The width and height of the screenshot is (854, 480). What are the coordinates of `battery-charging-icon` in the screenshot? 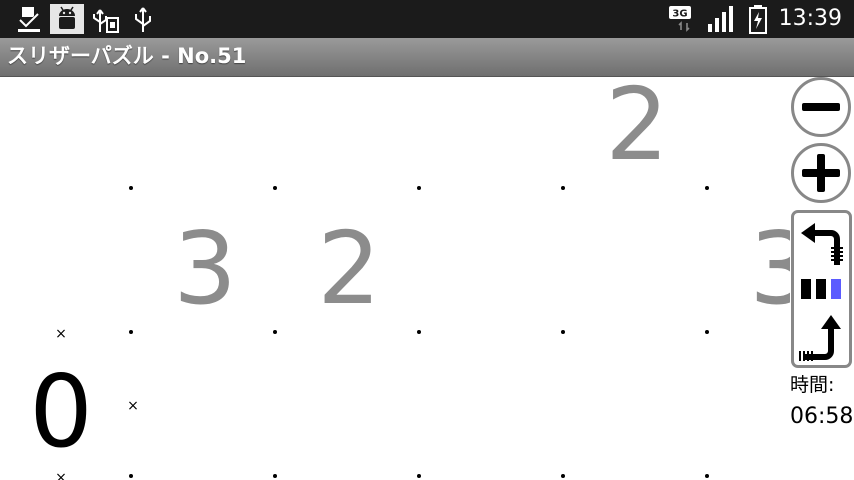 It's located at (758, 19).